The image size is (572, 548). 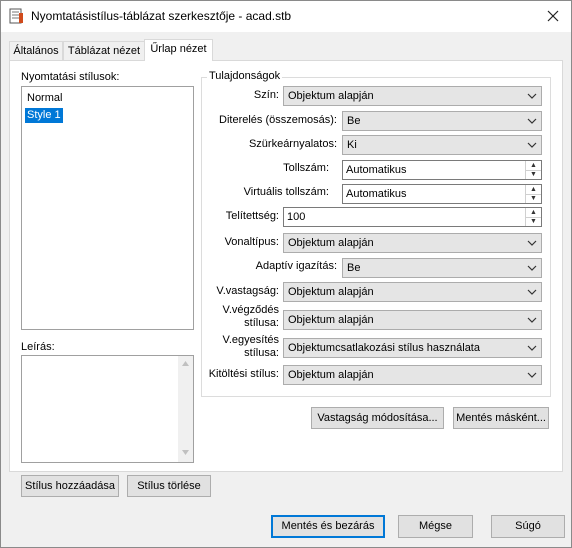 I want to click on list-item-normal: Normal, so click(x=44, y=98).